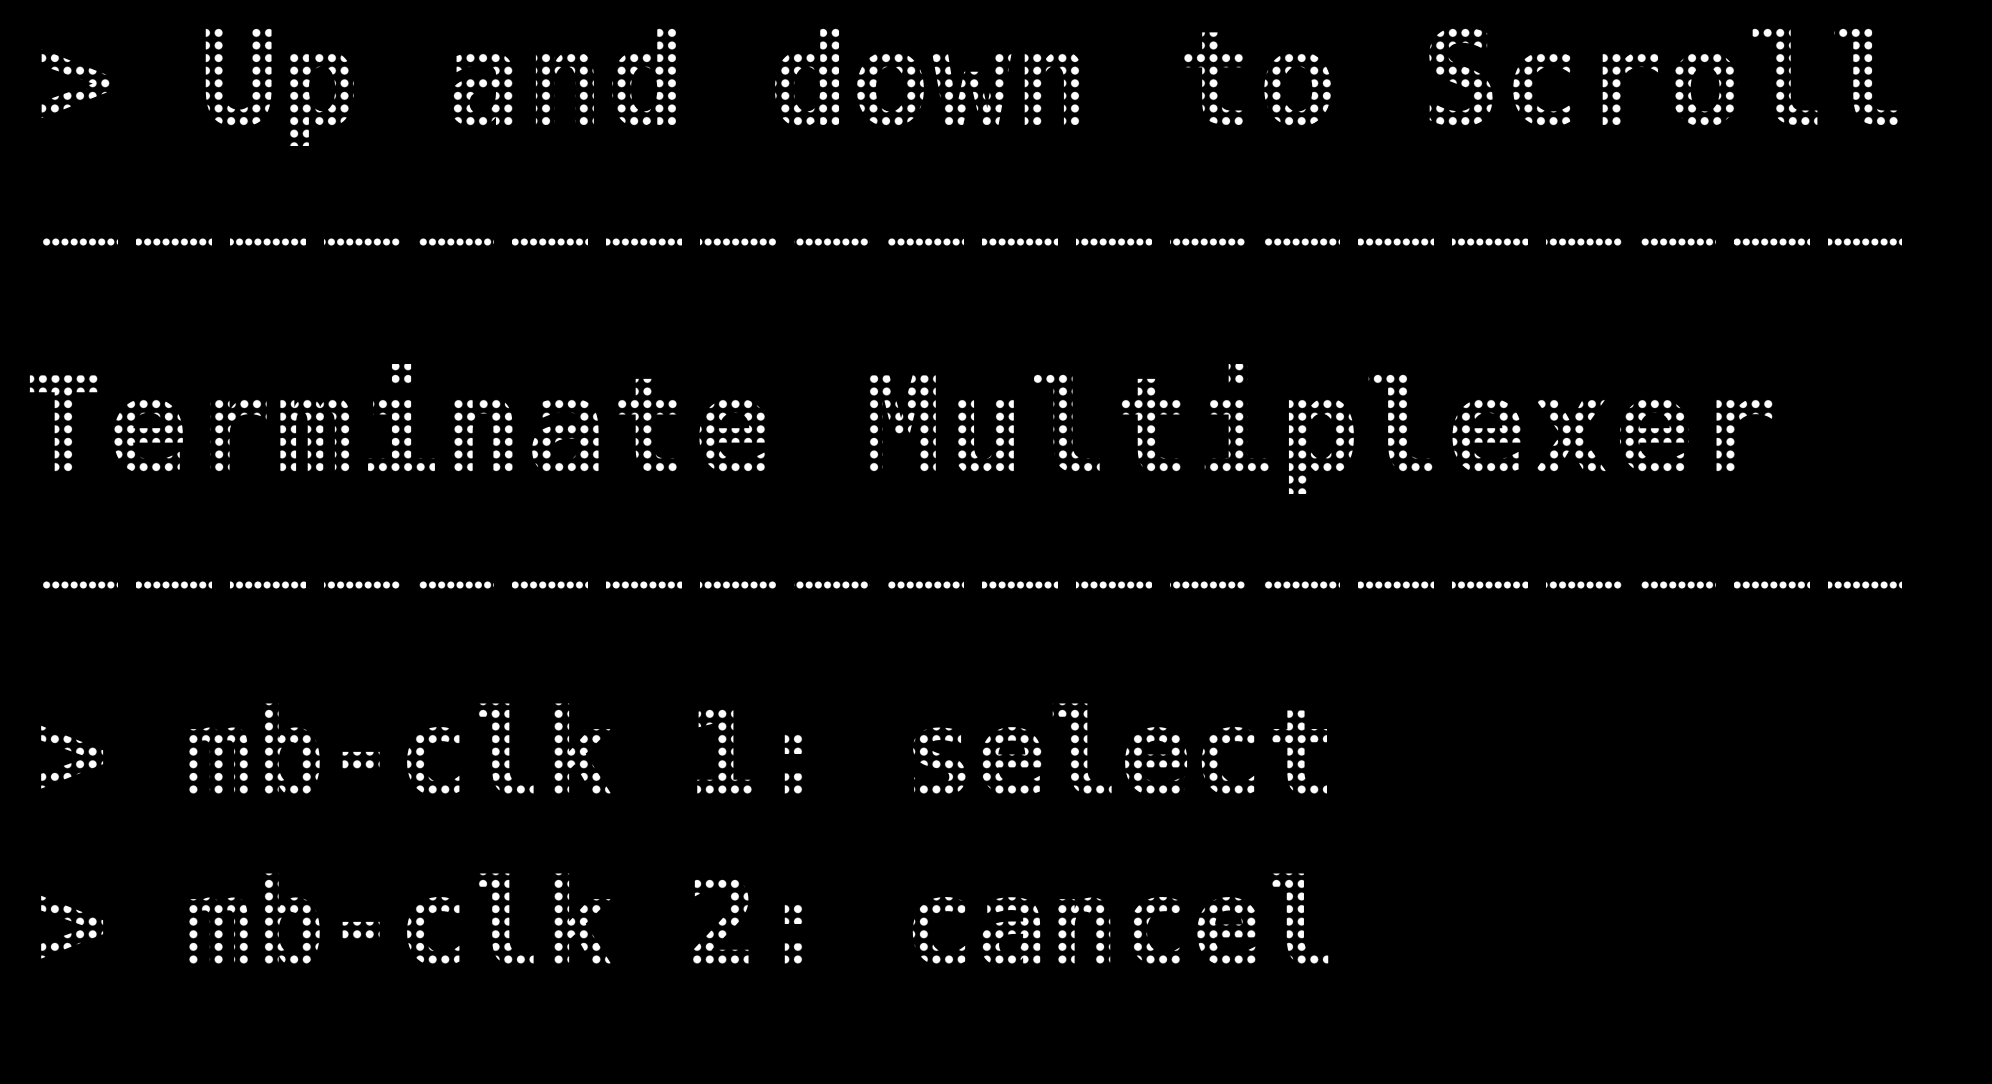 Image resolution: width=1992 pixels, height=1084 pixels. What do you see at coordinates (973, 80) in the screenshot?
I see `scroll-hint: > Up and down to Scroll` at bounding box center [973, 80].